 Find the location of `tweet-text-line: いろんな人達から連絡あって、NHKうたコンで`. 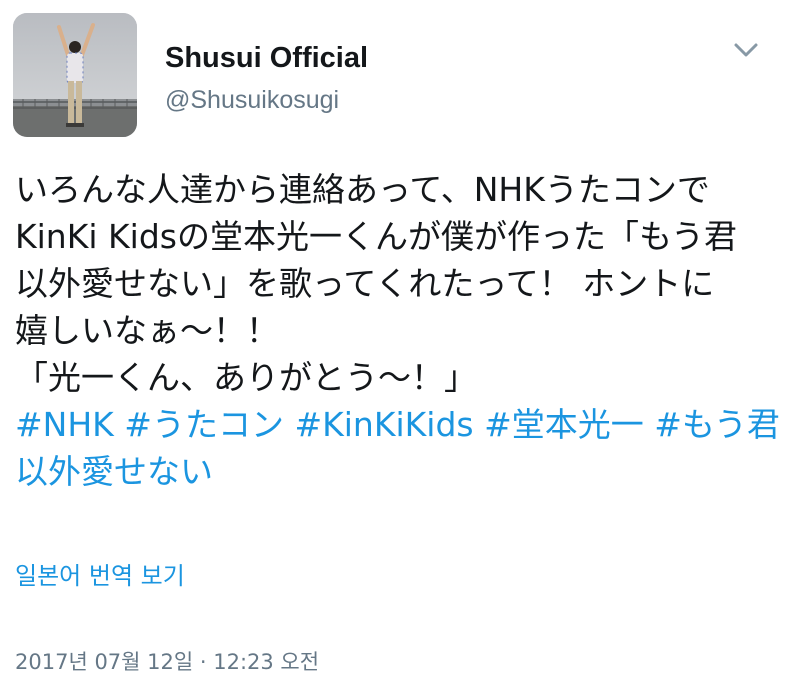

tweet-text-line: いろんな人達から連絡あって、NHKうたコンで is located at coordinates (362, 189).